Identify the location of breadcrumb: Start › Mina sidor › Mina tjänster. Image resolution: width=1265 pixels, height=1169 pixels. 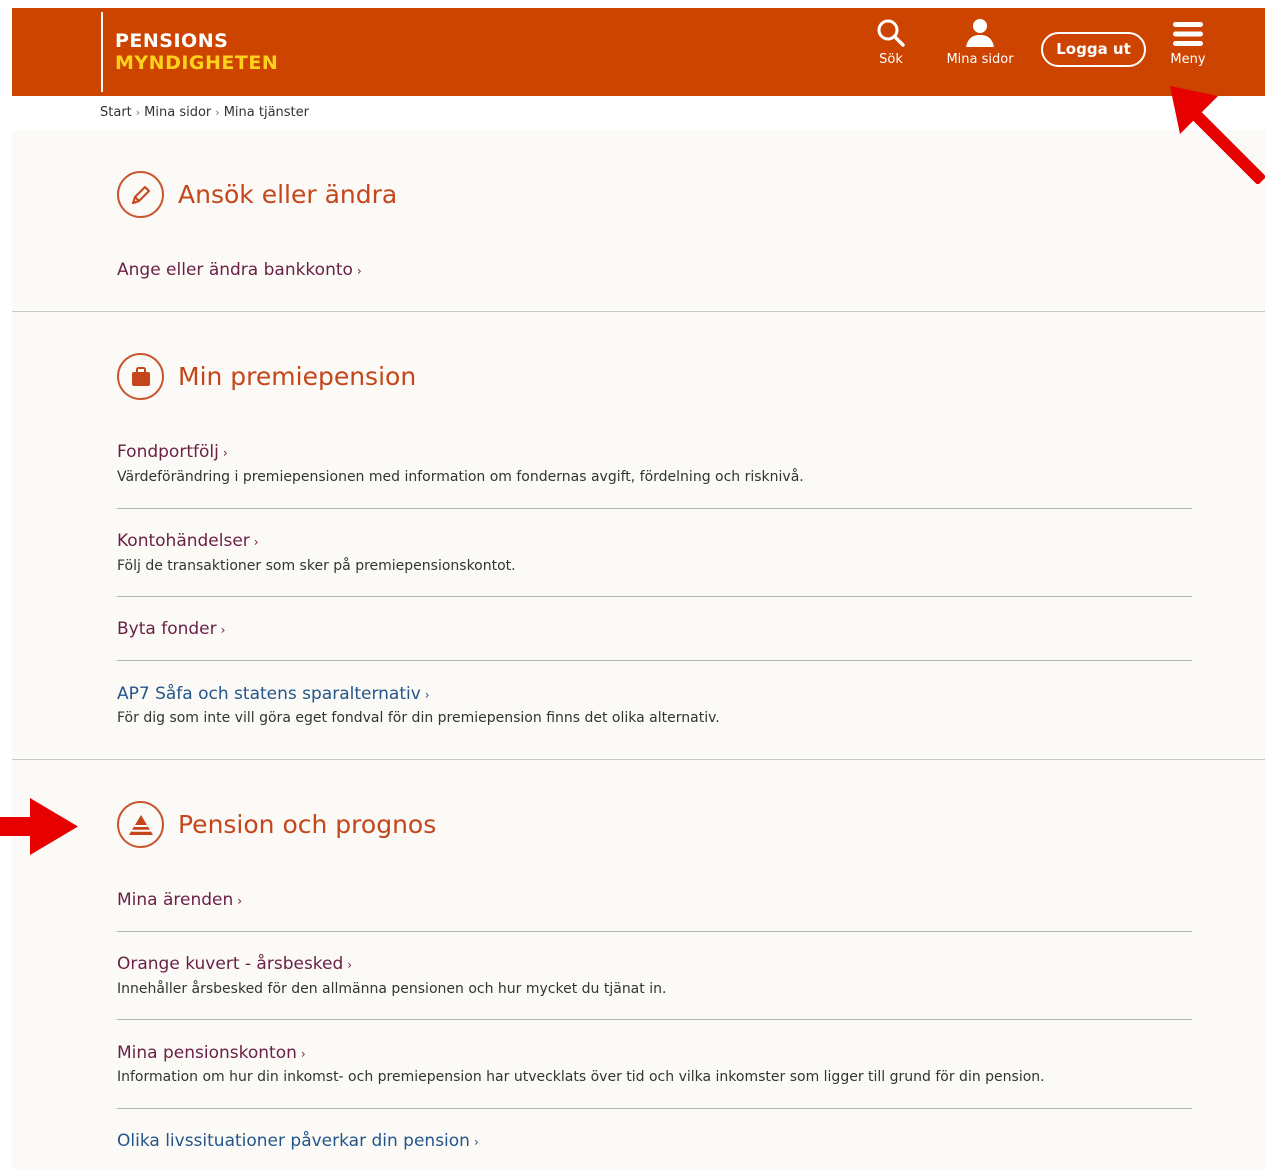
(204, 112).